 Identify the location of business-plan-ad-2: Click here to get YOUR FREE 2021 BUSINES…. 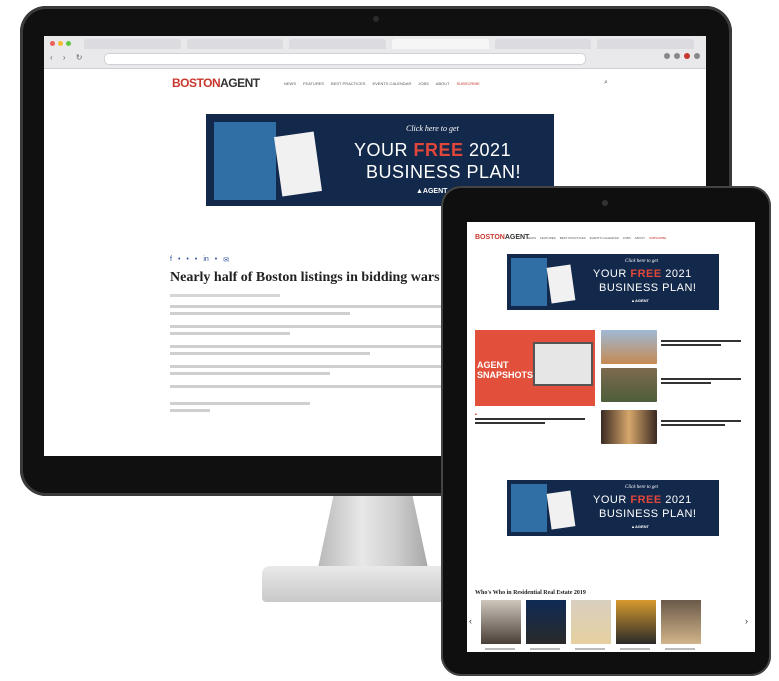
(613, 508).